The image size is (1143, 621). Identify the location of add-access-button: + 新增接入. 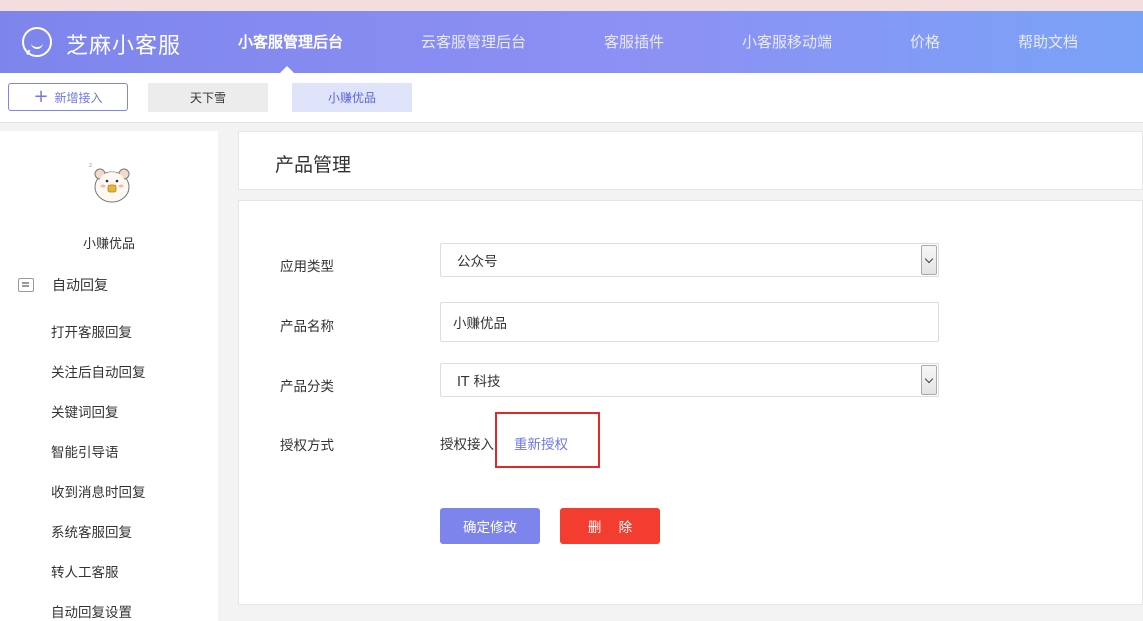
(68, 97).